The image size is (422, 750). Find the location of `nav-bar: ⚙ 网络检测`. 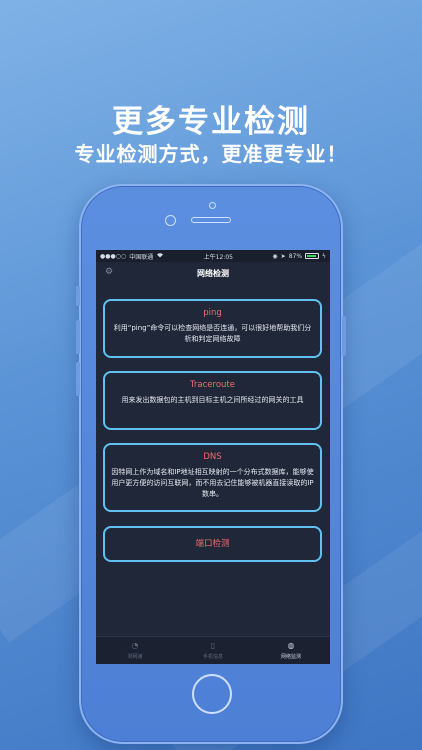

nav-bar: ⚙ 网络检测 is located at coordinates (213, 273).